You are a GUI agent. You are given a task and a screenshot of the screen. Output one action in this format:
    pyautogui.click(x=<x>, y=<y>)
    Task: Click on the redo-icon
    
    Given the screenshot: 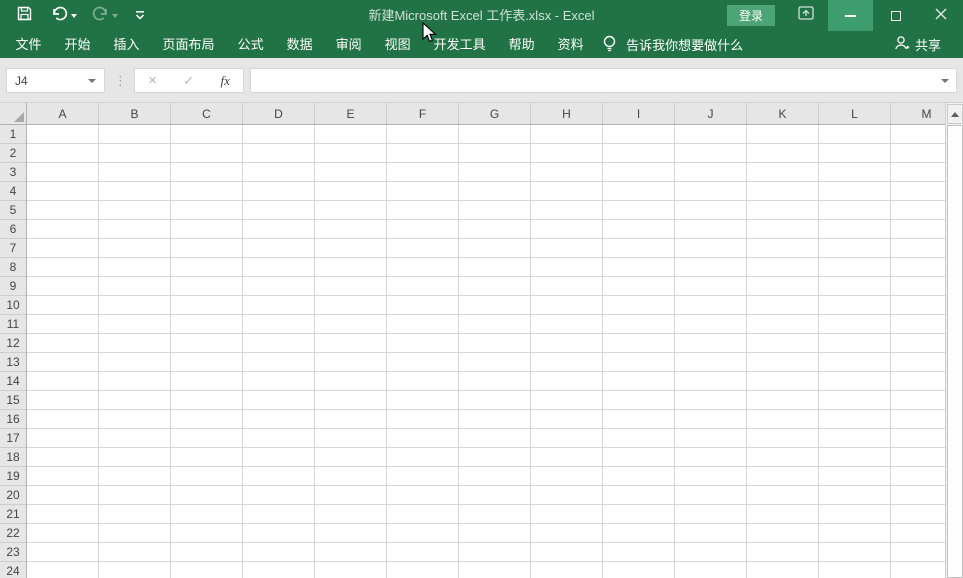 What is the action you would take?
    pyautogui.click(x=100, y=16)
    